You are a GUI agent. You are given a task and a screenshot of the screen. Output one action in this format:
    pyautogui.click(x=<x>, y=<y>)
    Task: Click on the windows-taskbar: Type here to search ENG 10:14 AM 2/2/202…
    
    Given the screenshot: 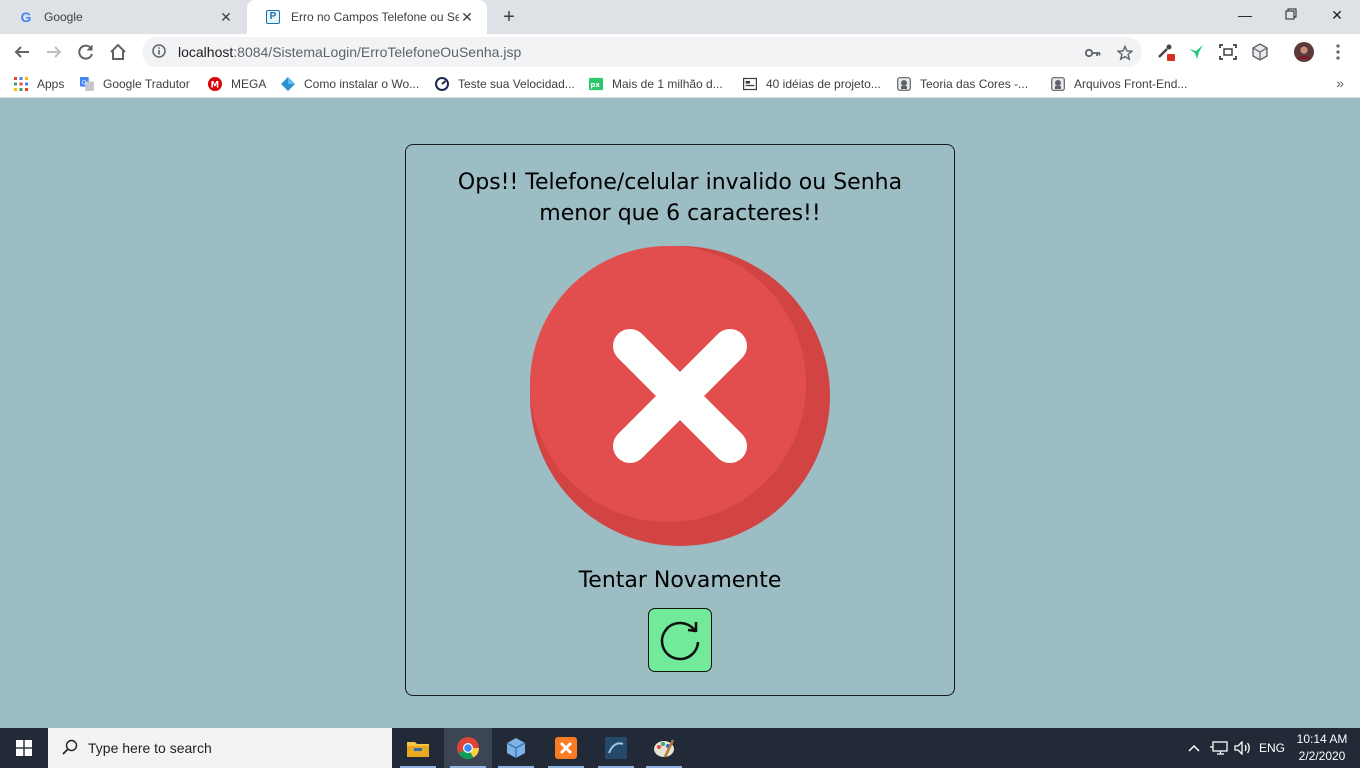 What is the action you would take?
    pyautogui.click(x=680, y=748)
    